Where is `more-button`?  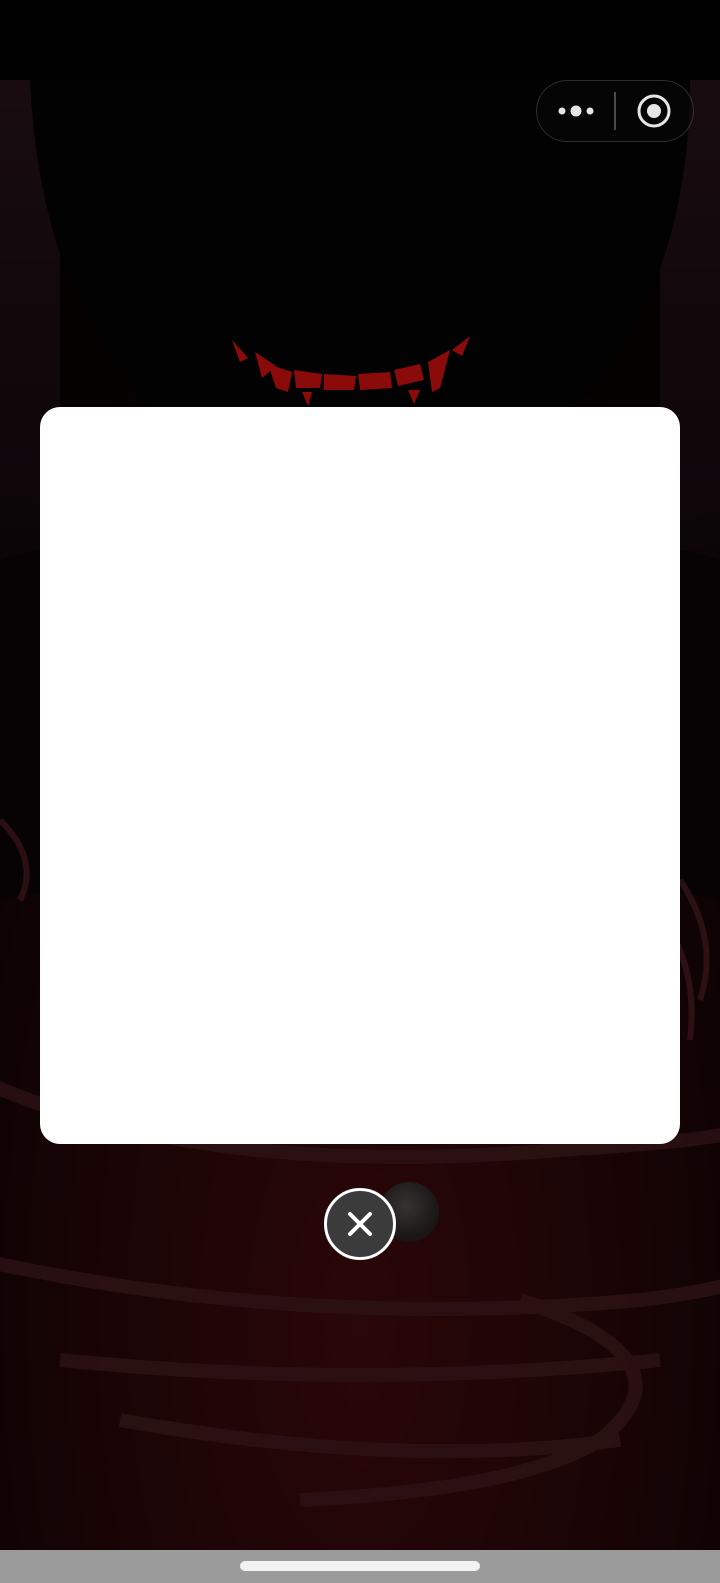 more-button is located at coordinates (575, 111).